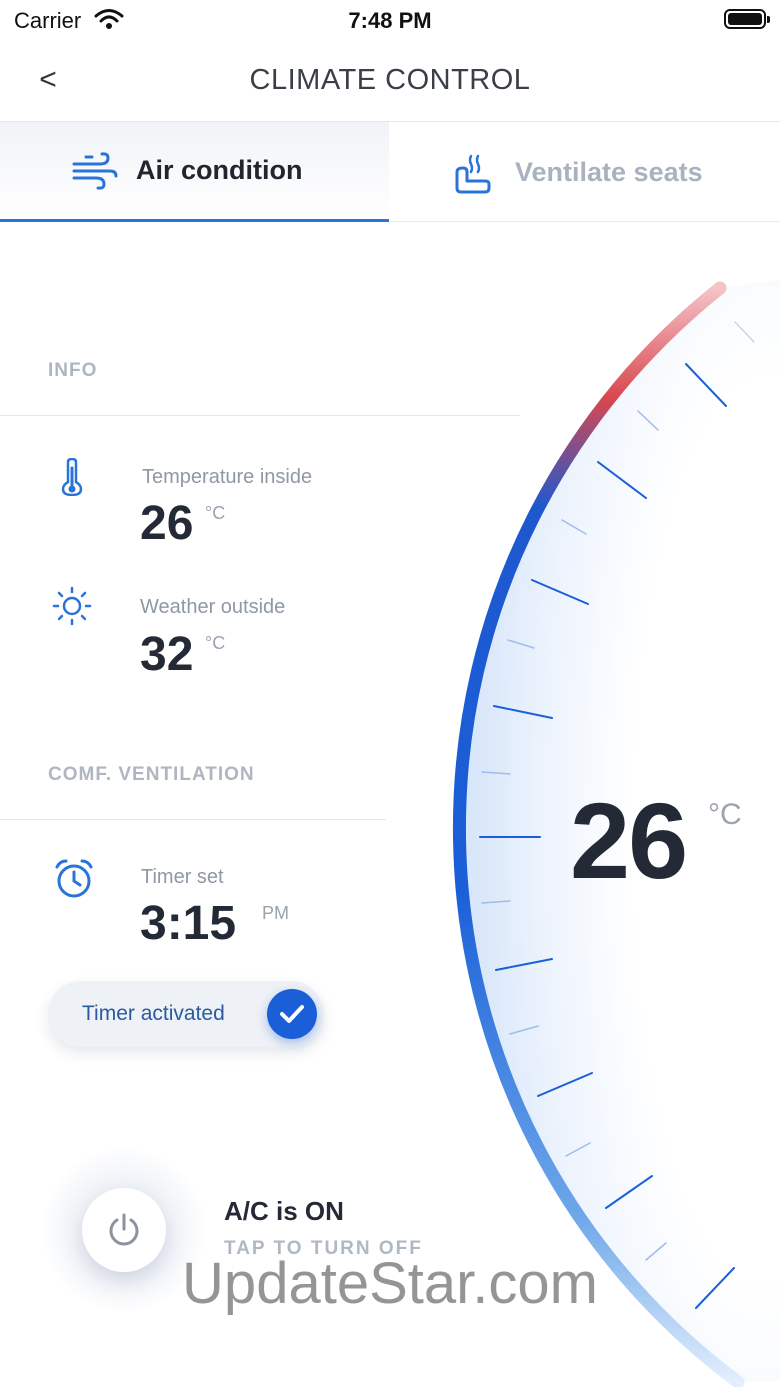  Describe the element at coordinates (193, 819) in the screenshot. I see `ventilation-divider` at that location.